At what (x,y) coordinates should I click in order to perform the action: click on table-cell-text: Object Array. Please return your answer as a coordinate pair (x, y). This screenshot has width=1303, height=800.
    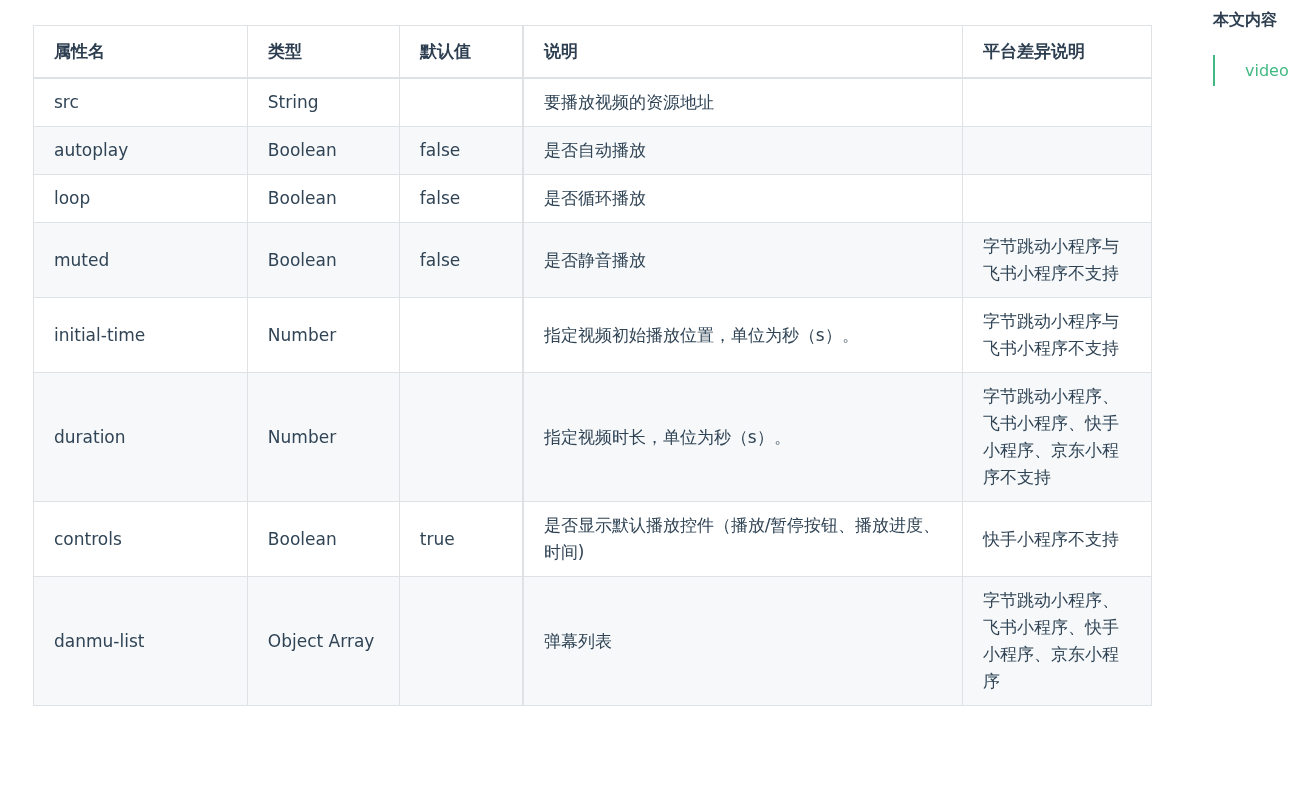
    Looking at the image, I should click on (321, 640).